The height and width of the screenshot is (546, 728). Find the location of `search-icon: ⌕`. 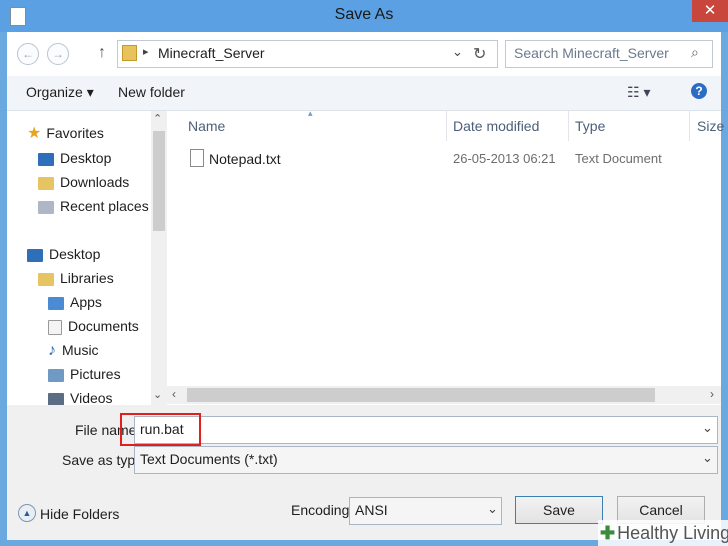

search-icon: ⌕ is located at coordinates (695, 52).